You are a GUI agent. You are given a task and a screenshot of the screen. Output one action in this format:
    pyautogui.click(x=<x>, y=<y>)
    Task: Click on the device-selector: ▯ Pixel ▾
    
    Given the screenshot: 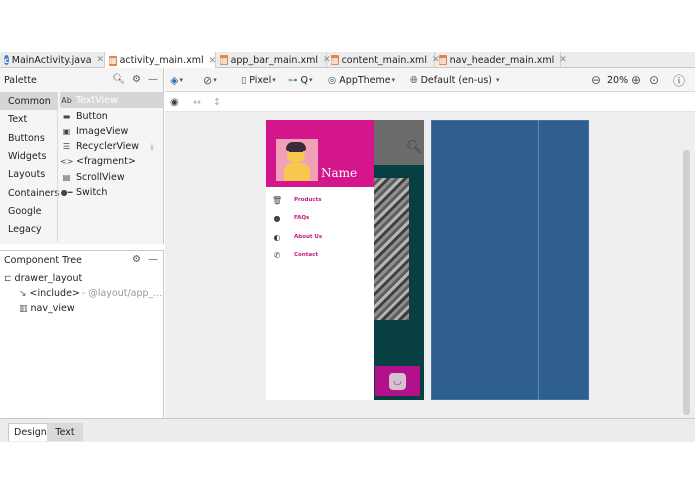 What is the action you would take?
    pyautogui.click(x=258, y=80)
    